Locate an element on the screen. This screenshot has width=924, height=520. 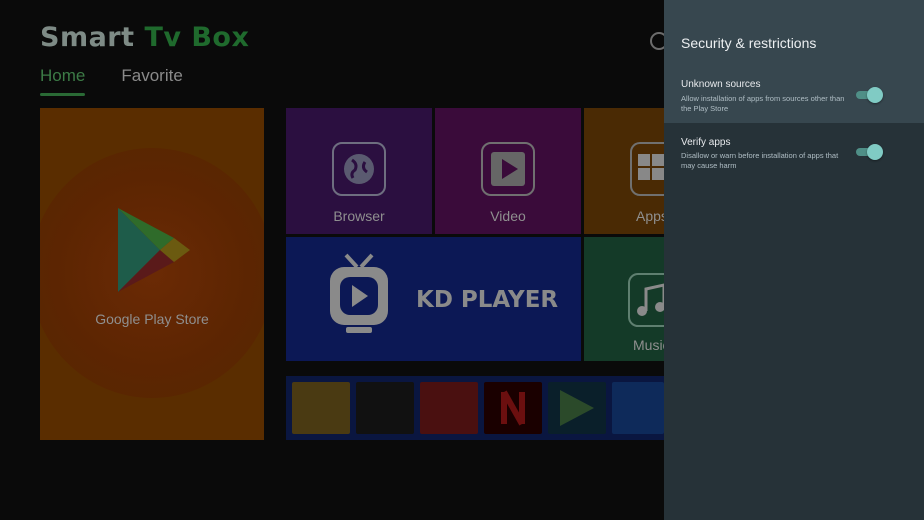
brand-text-tvbox: Tv Box is located at coordinates (197, 37).